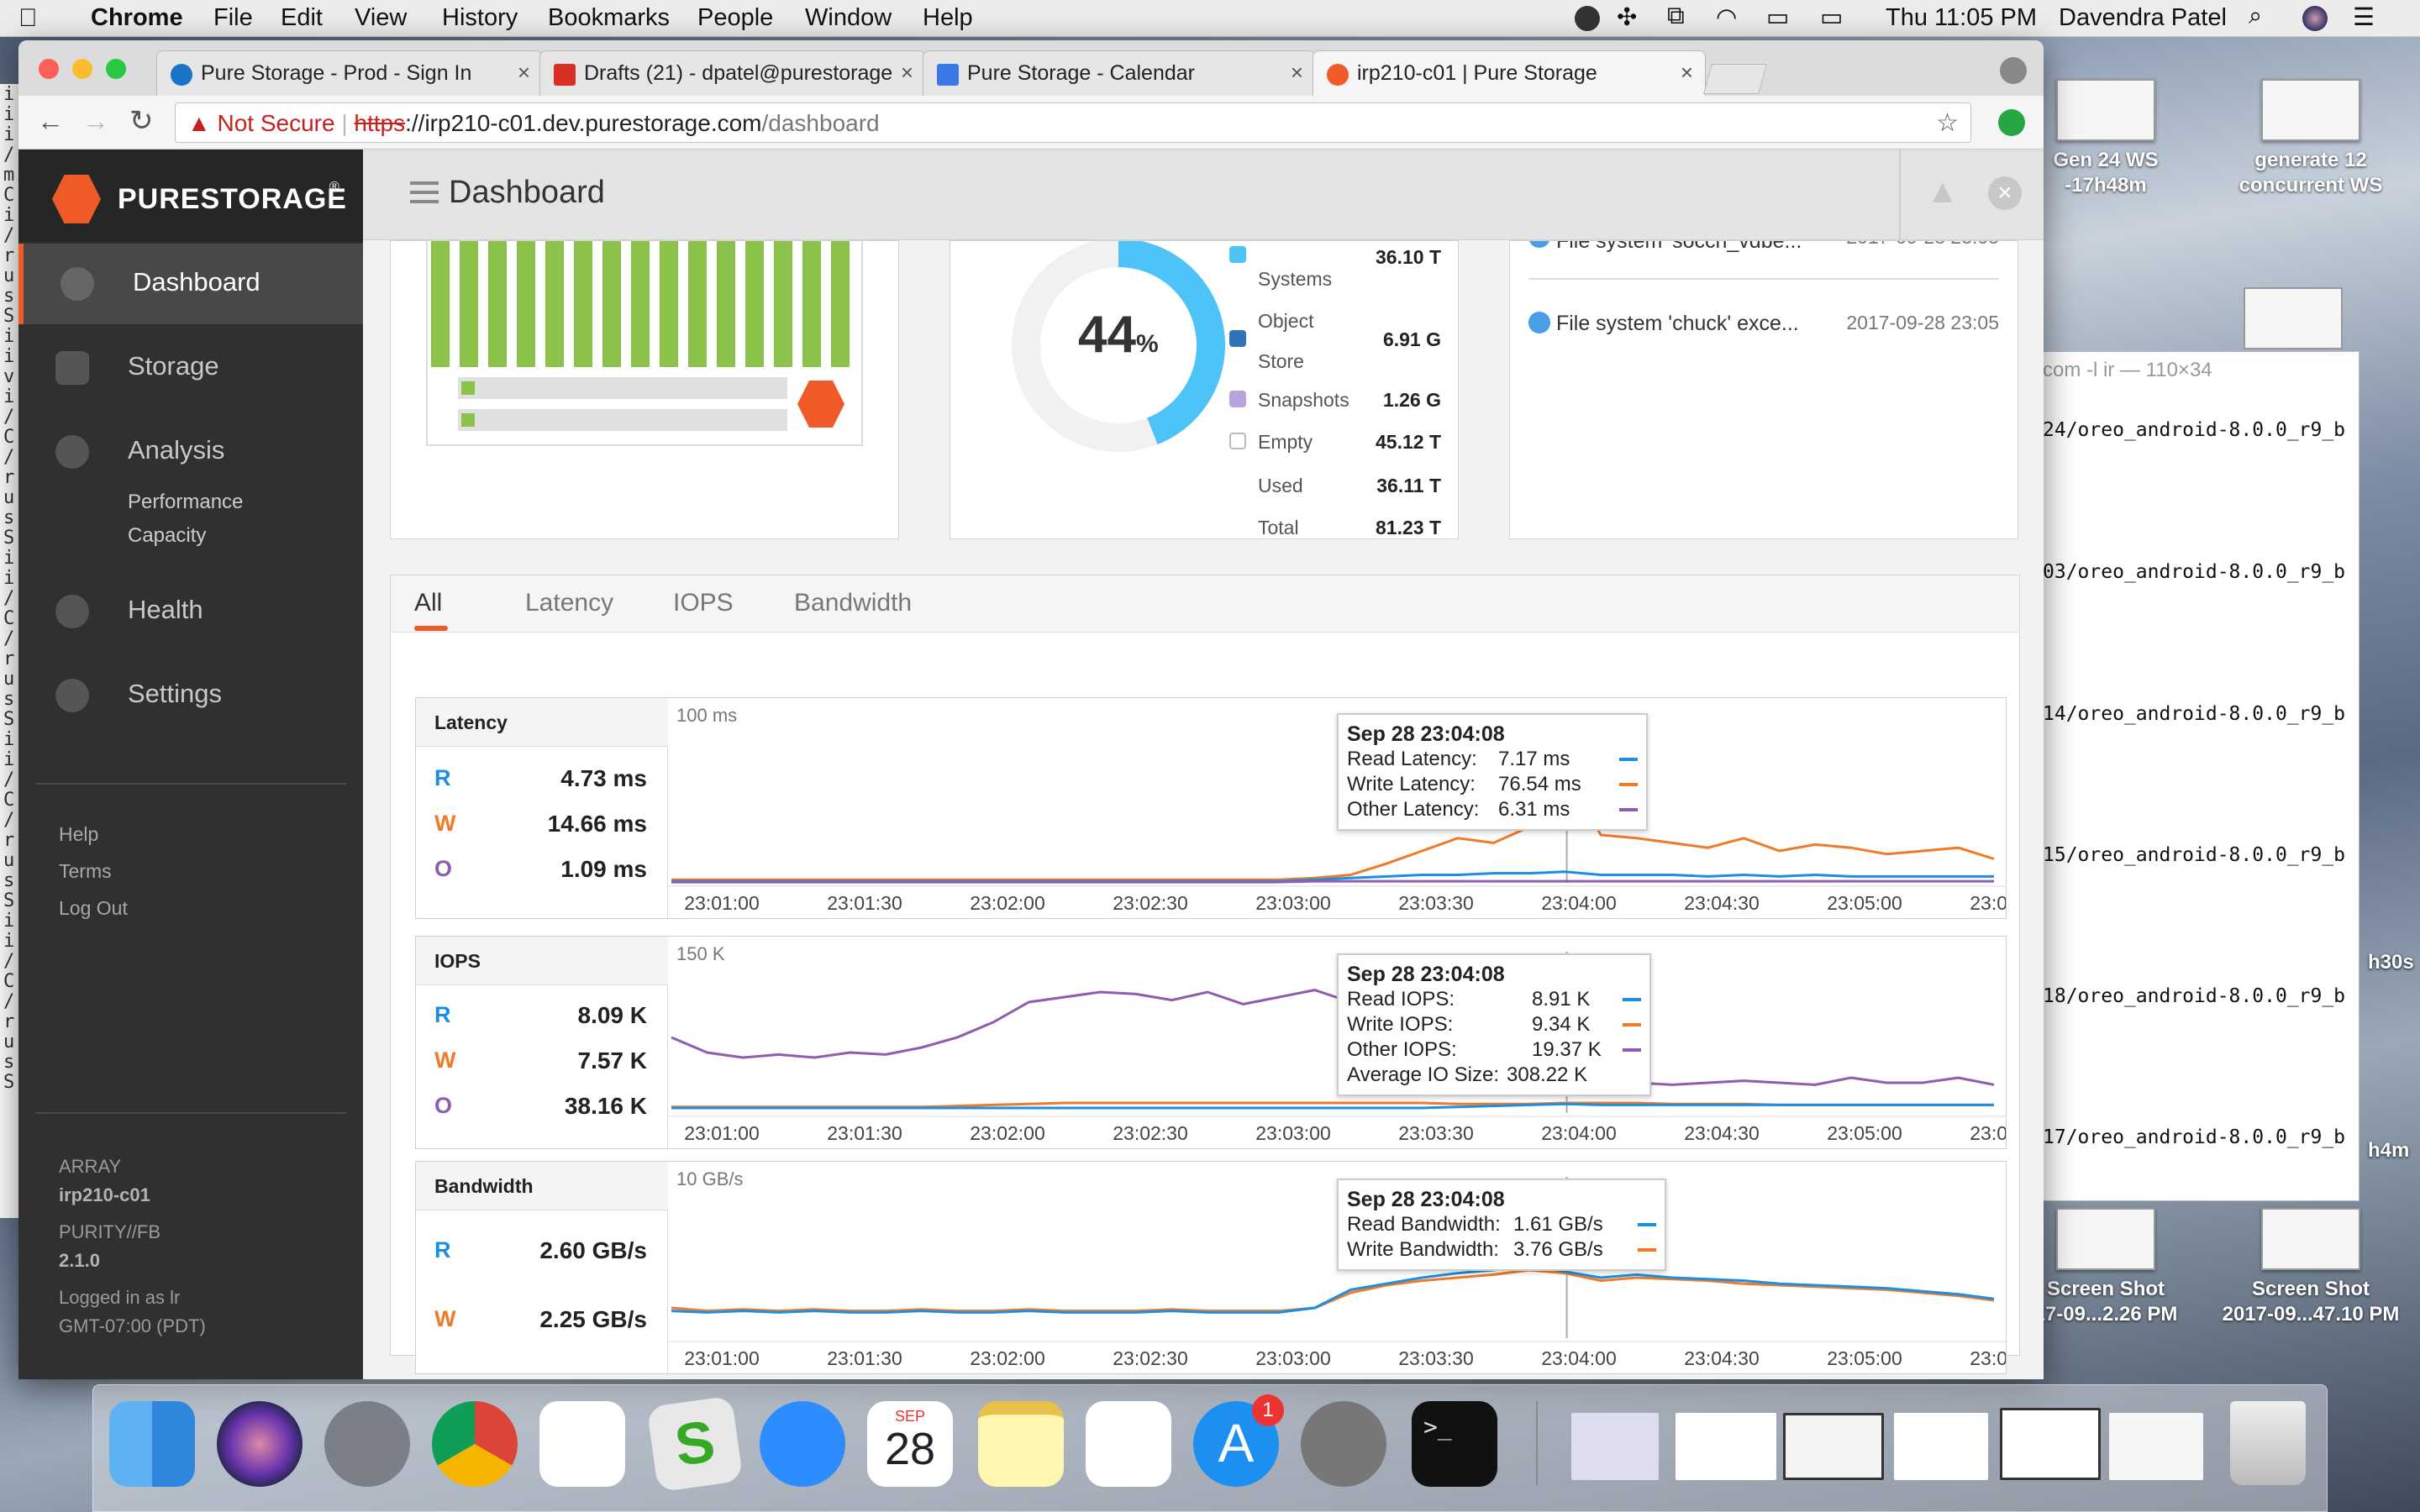 Image resolution: width=2420 pixels, height=1512 pixels. What do you see at coordinates (475, 1444) in the screenshot?
I see `chrome-icon` at bounding box center [475, 1444].